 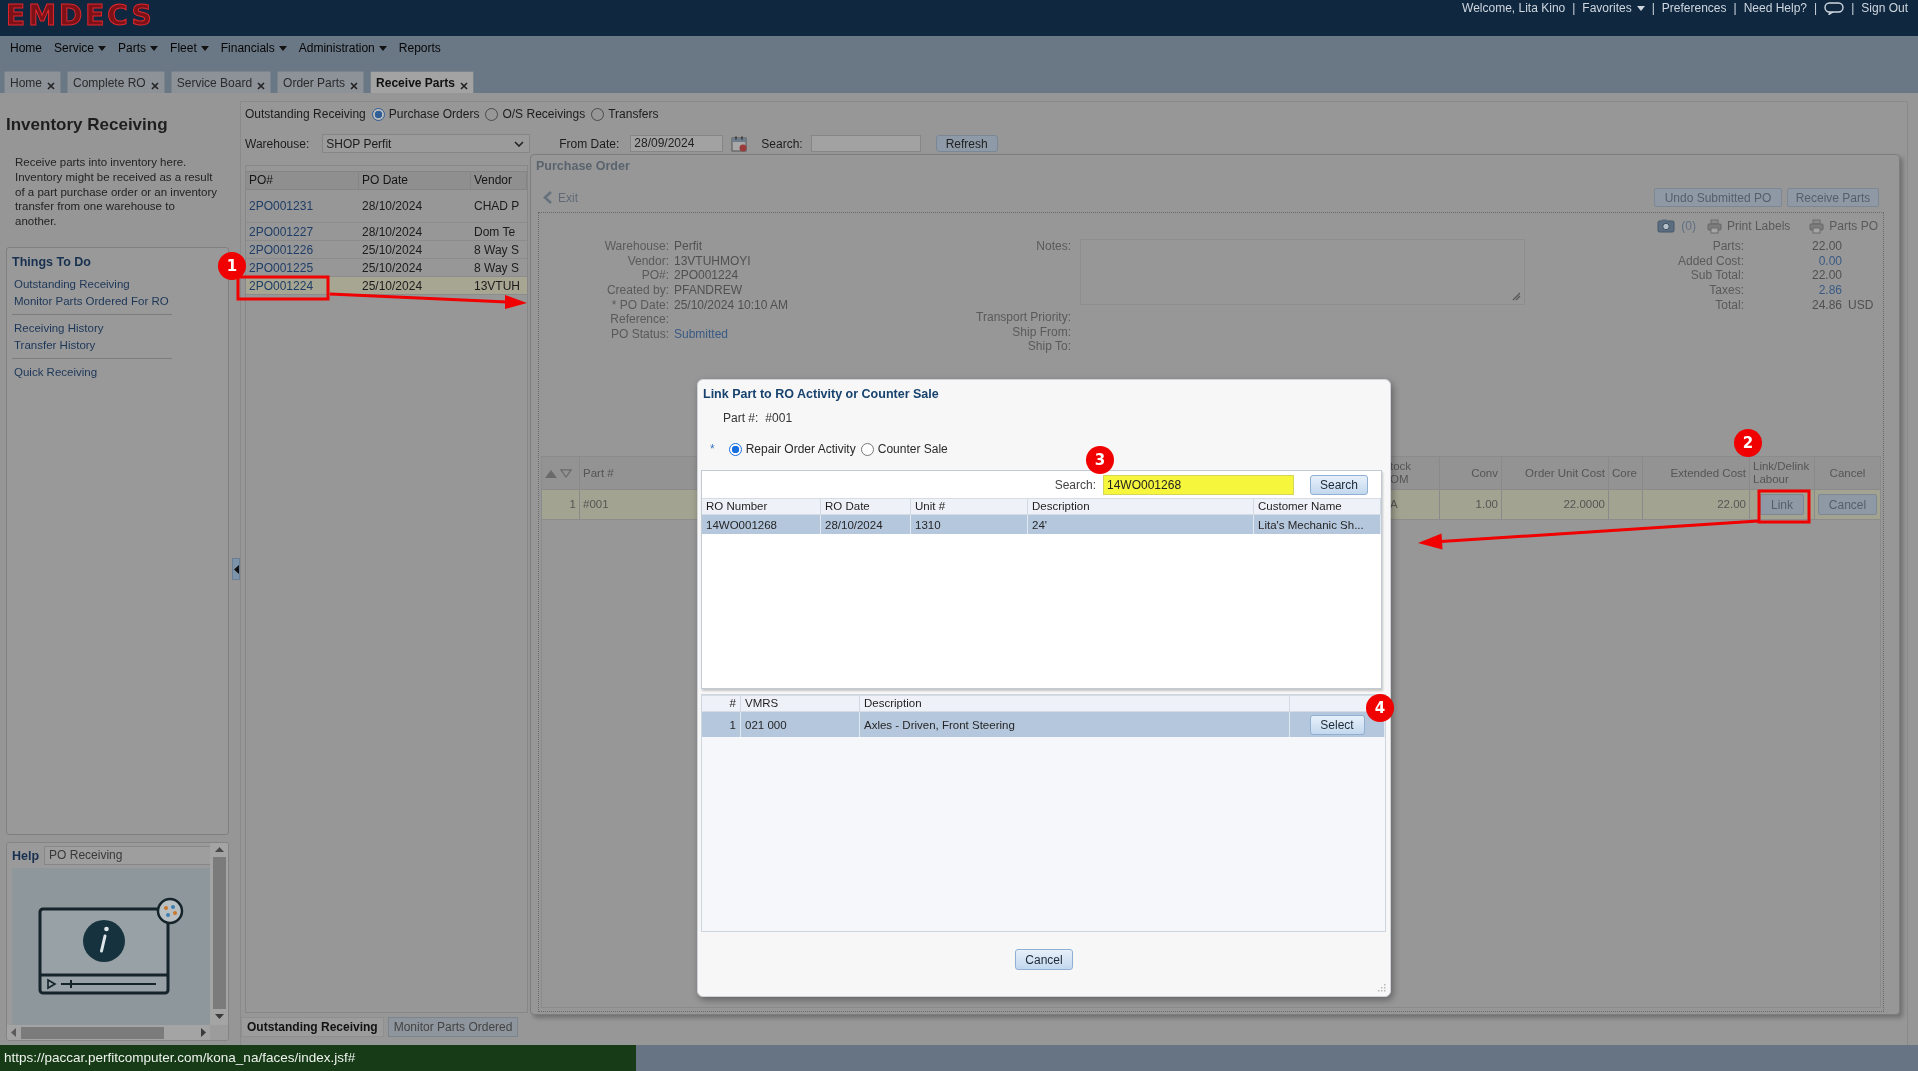 What do you see at coordinates (426, 143) in the screenshot?
I see `warehouse-select: SHOP Perfit` at bounding box center [426, 143].